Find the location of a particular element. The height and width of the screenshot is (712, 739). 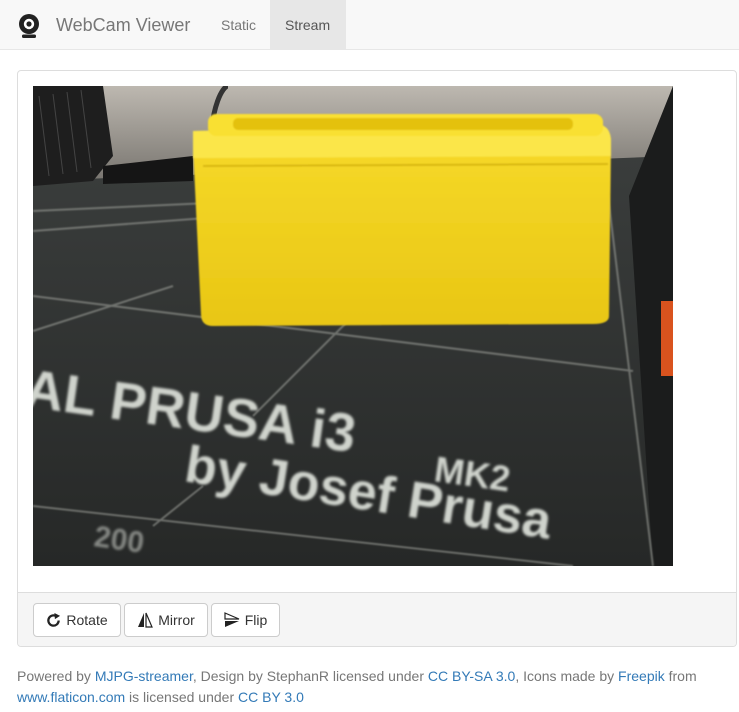

control-bar: Rotate Mirror Flip is located at coordinates (377, 619).